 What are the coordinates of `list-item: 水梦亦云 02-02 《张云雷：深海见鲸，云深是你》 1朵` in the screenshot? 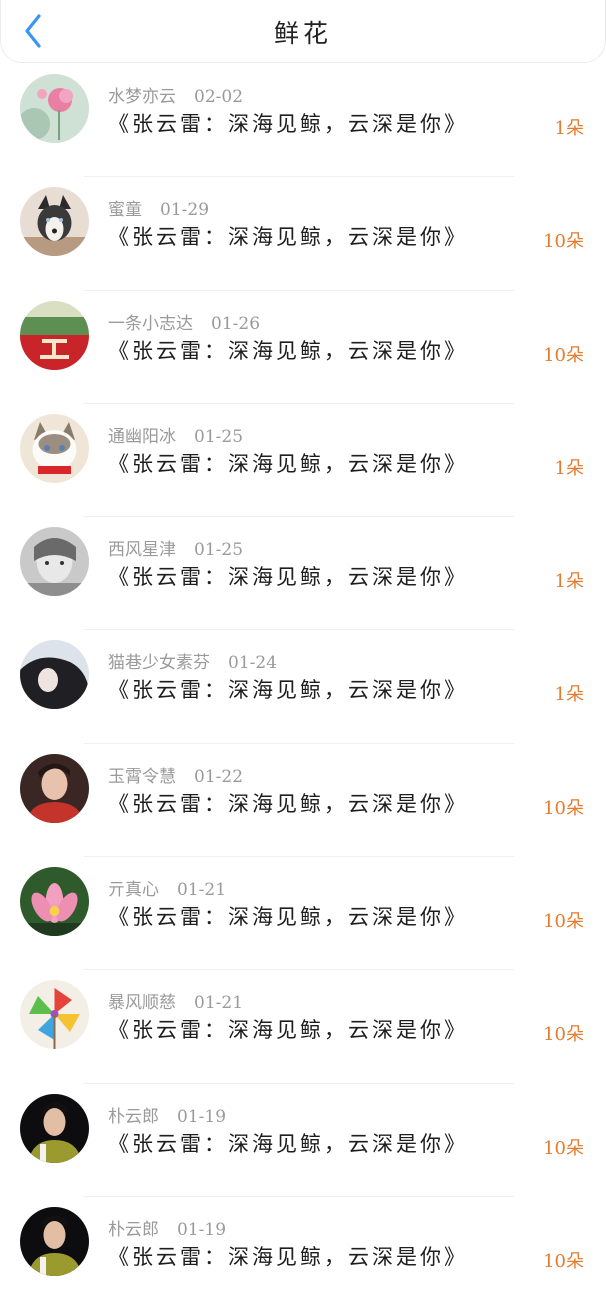 It's located at (303, 121).